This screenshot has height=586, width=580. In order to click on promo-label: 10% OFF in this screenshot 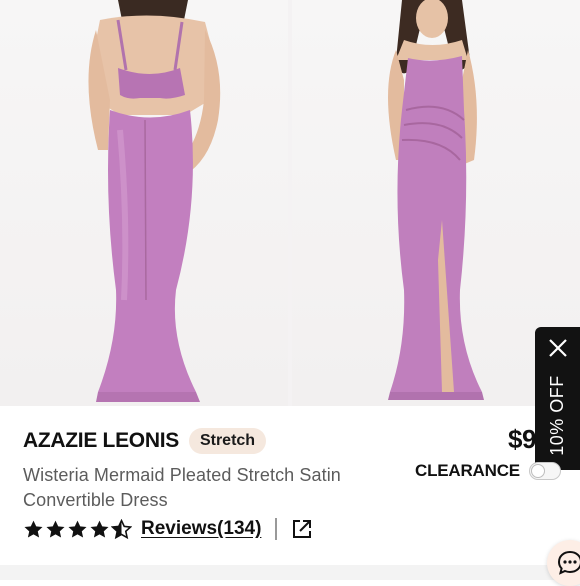, I will do `click(556, 415)`.